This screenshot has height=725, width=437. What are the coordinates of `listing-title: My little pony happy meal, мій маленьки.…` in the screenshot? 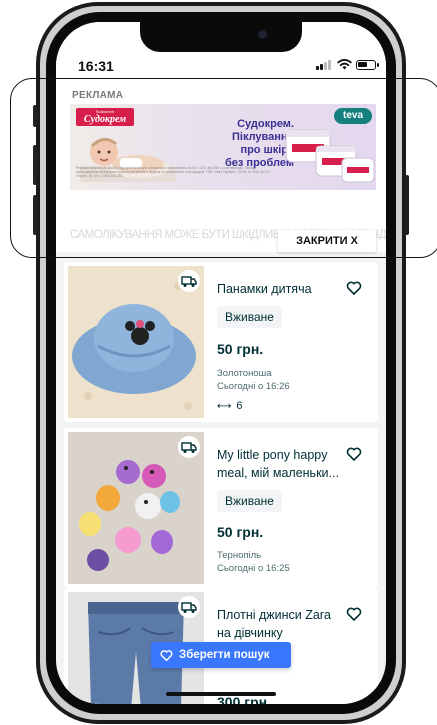 It's located at (279, 464).